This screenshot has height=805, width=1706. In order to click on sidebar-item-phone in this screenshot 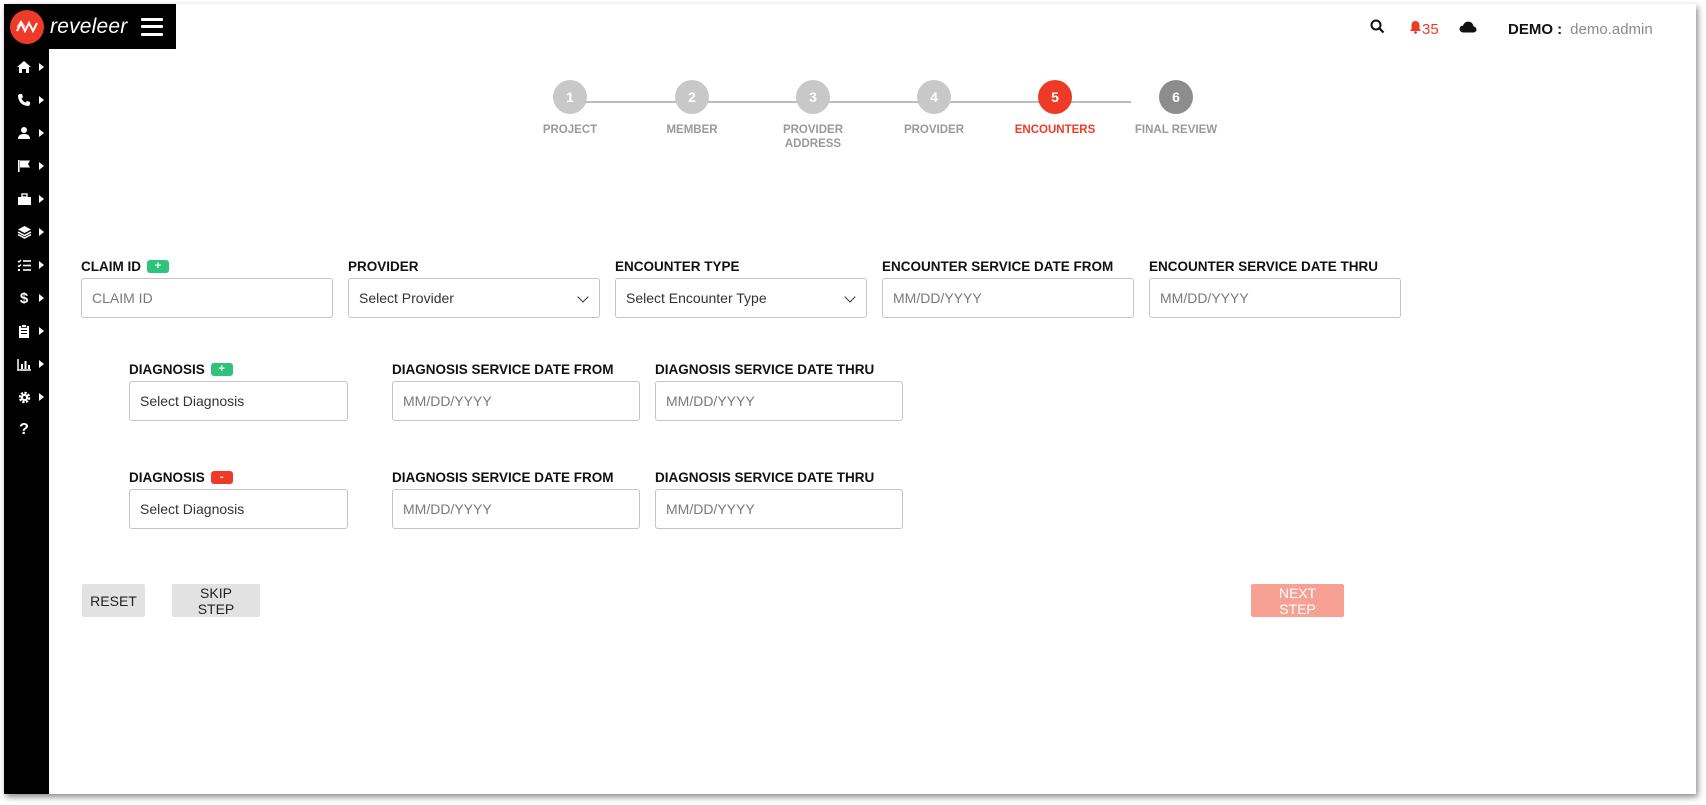, I will do `click(26, 100)`.